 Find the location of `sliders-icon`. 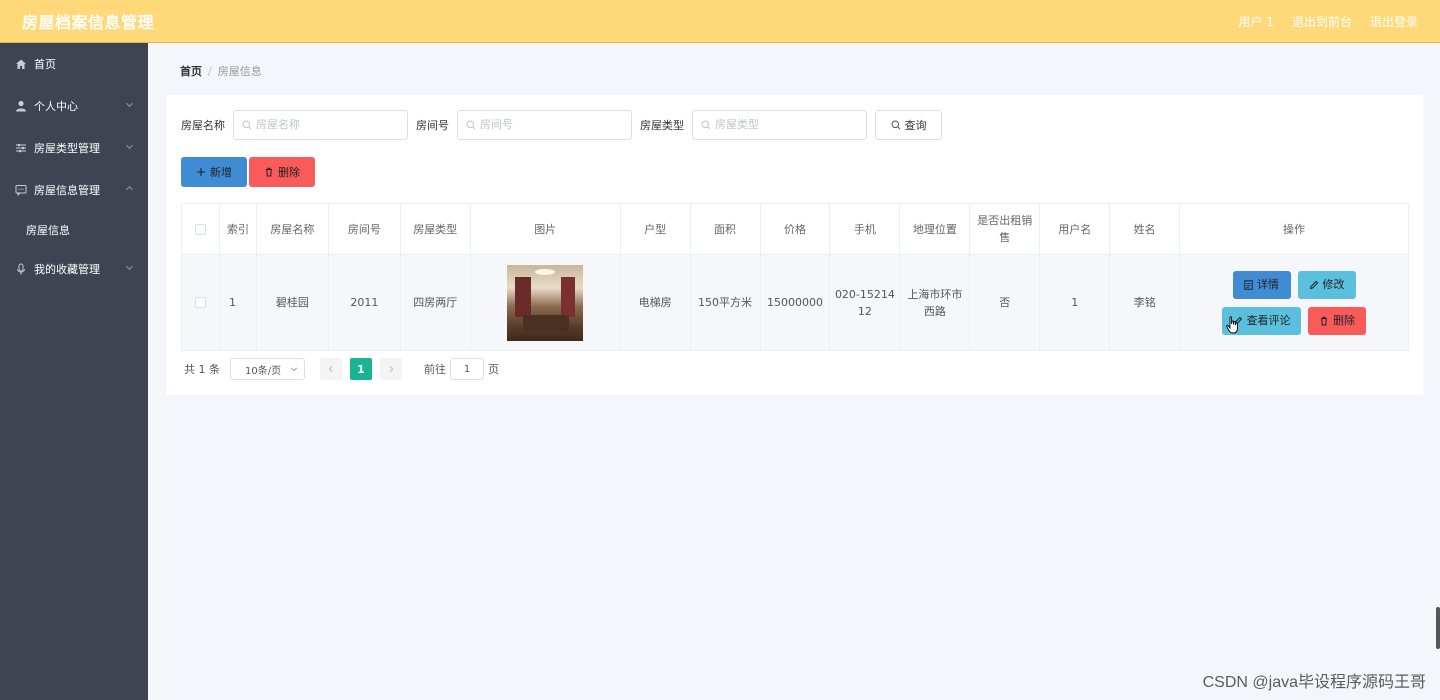

sliders-icon is located at coordinates (20, 148).